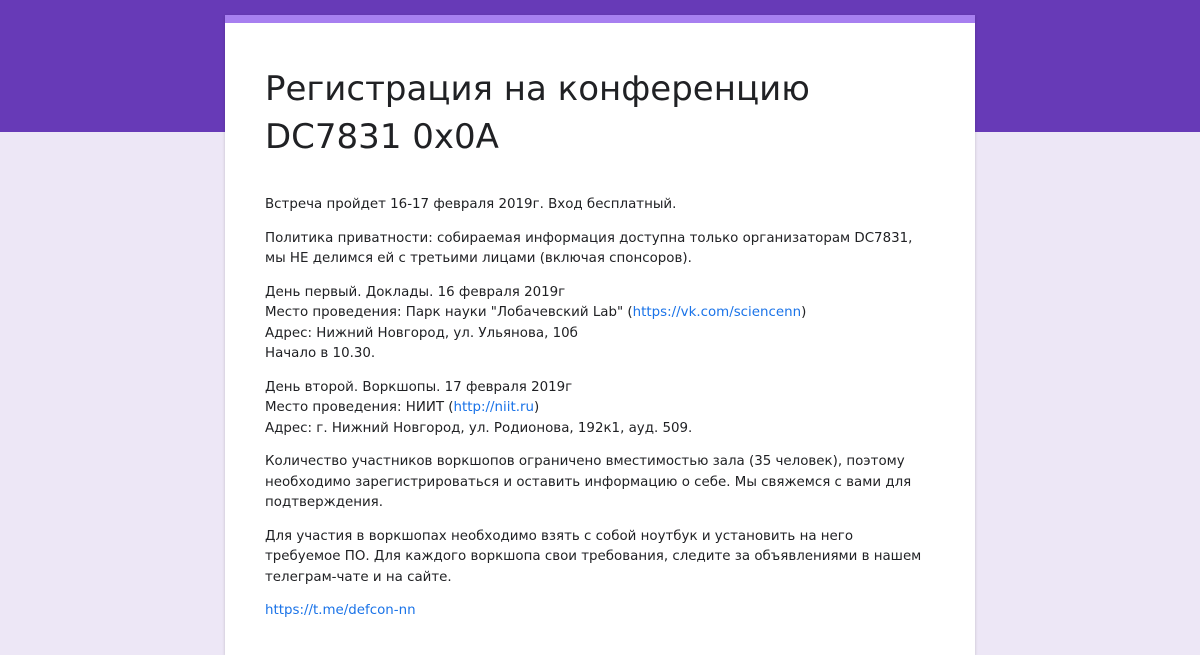 This screenshot has width=1200, height=655. Describe the element at coordinates (415, 292) in the screenshot. I see `day1-heading: День первый. Доклады. 16 февраля 2019г` at that location.